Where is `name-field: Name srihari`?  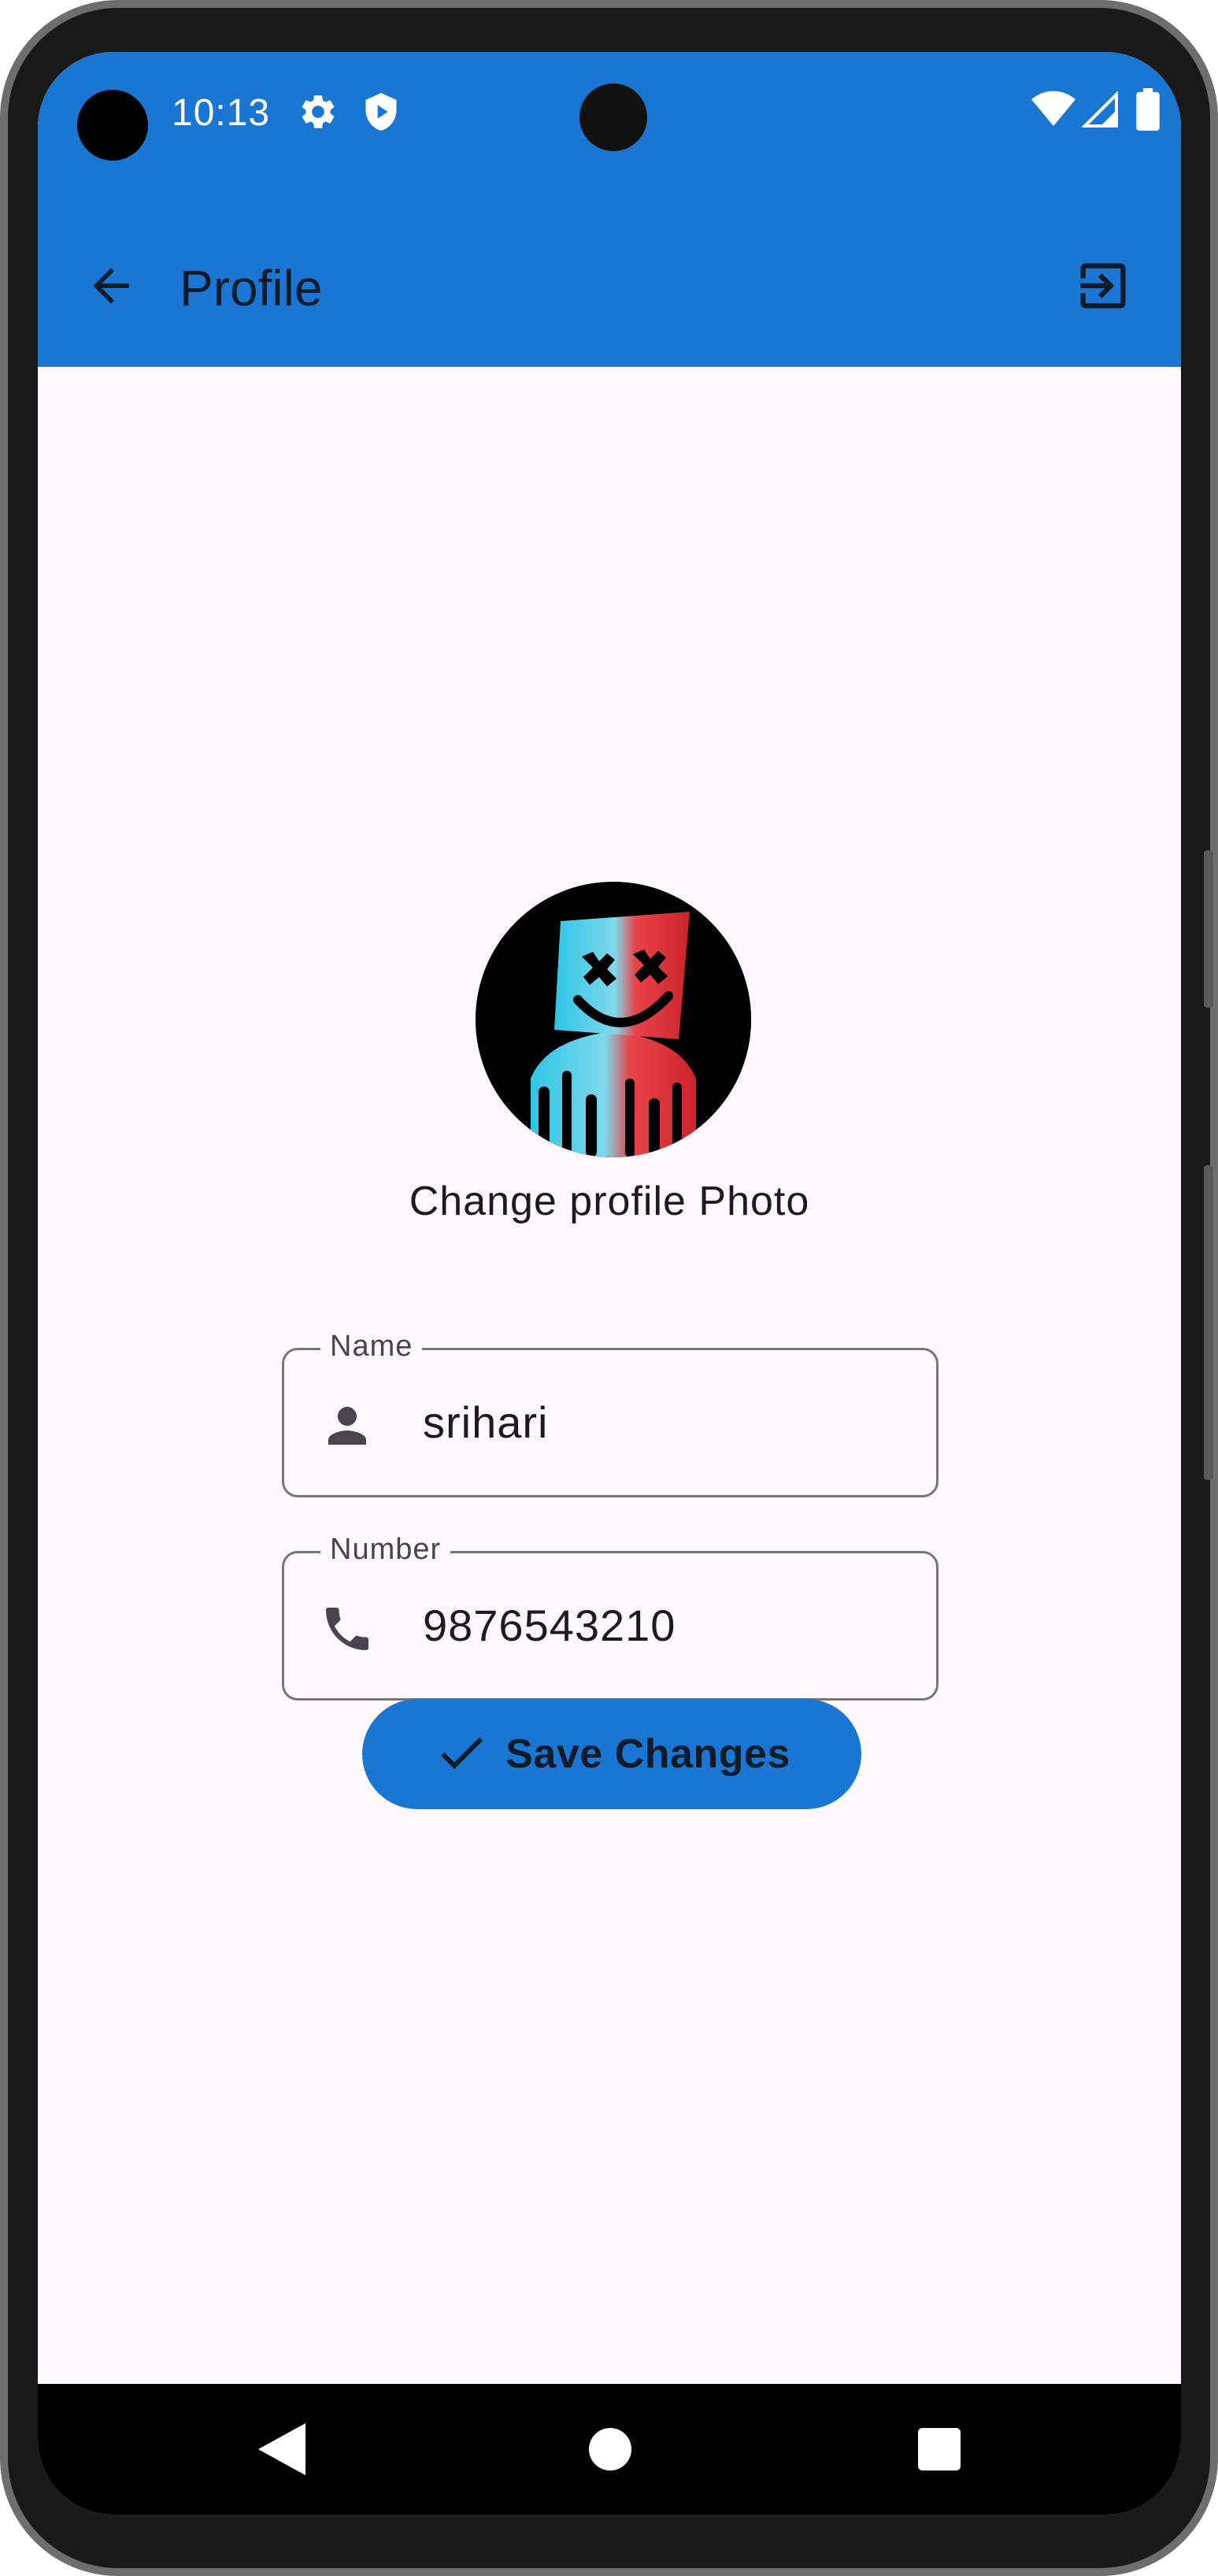 name-field: Name srihari is located at coordinates (610, 1413).